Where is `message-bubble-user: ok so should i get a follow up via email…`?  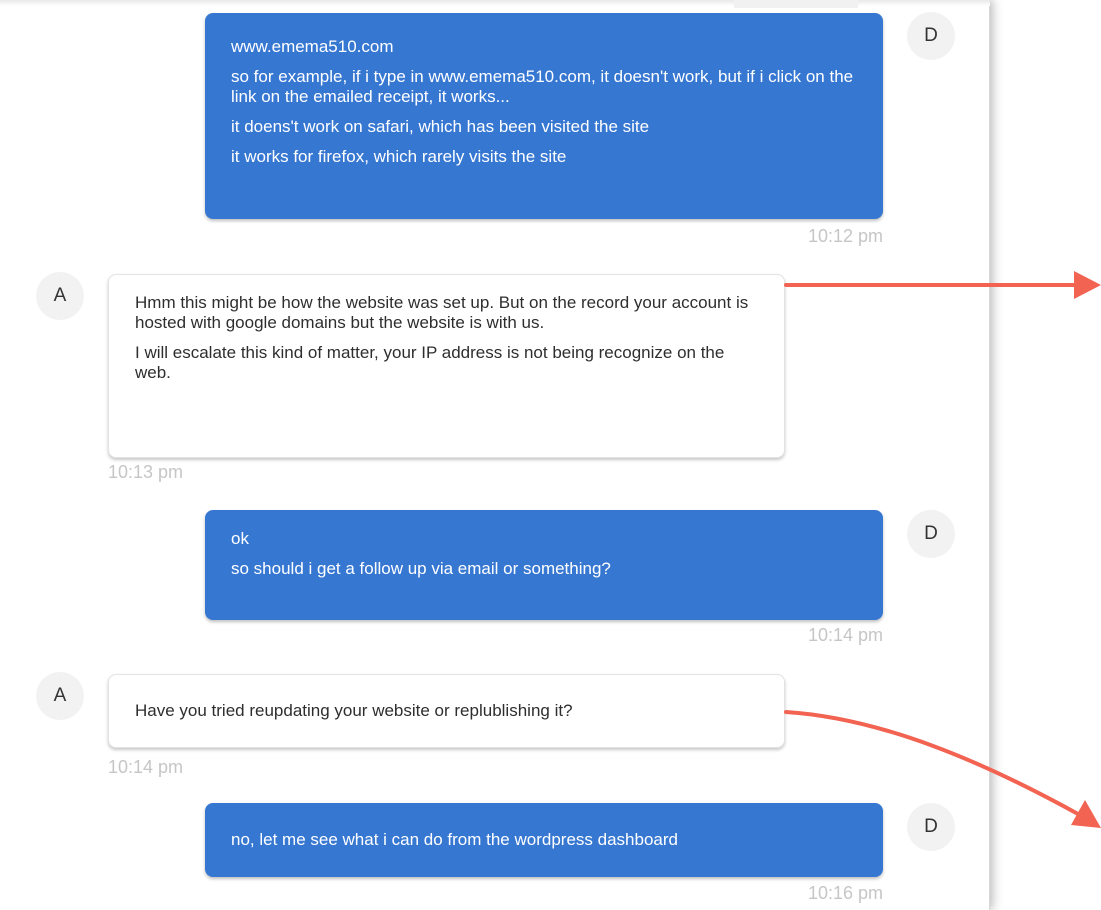 message-bubble-user: ok so should i get a follow up via email… is located at coordinates (544, 565).